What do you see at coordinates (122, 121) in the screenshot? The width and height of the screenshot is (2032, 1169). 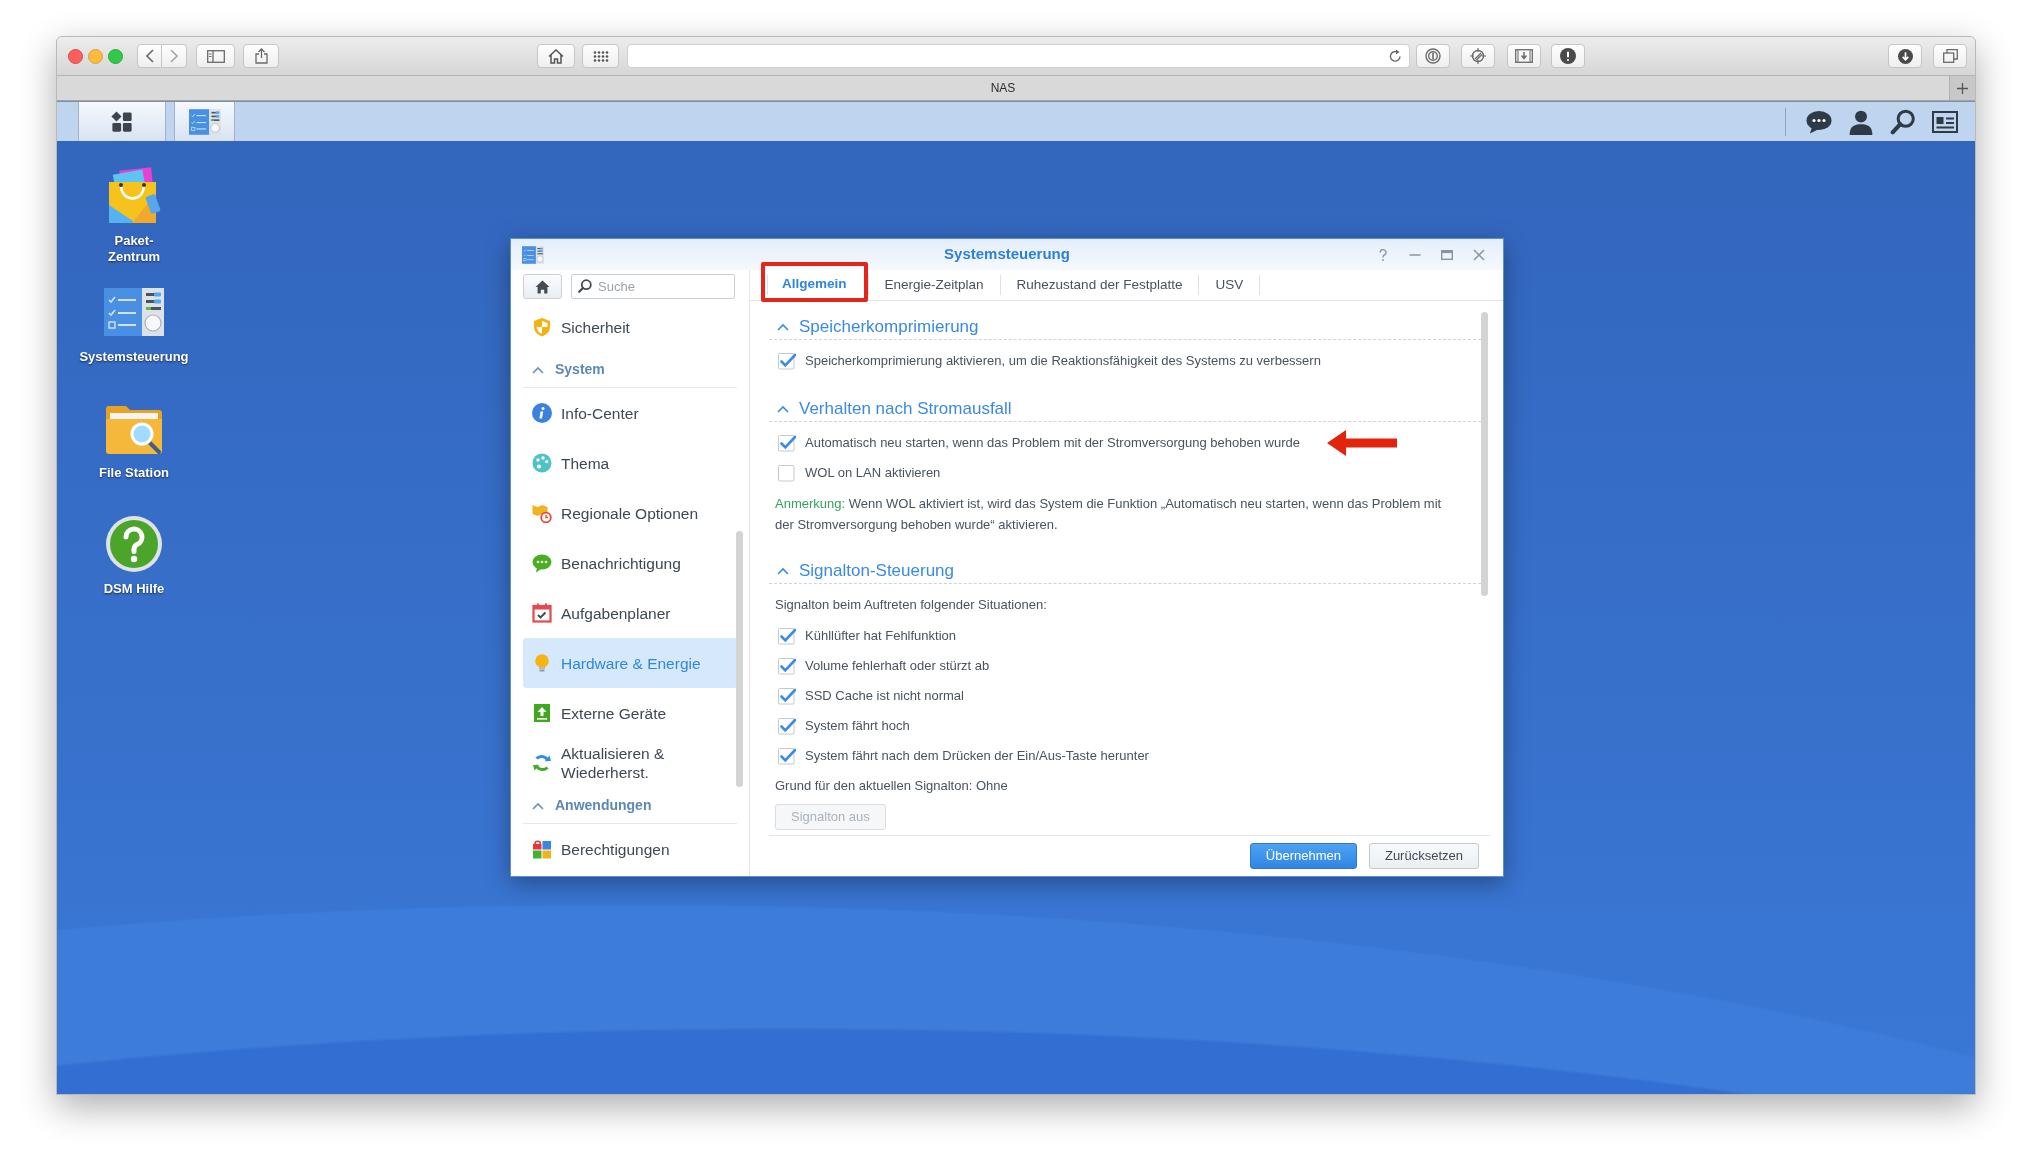 I see `main-menu-button` at bounding box center [122, 121].